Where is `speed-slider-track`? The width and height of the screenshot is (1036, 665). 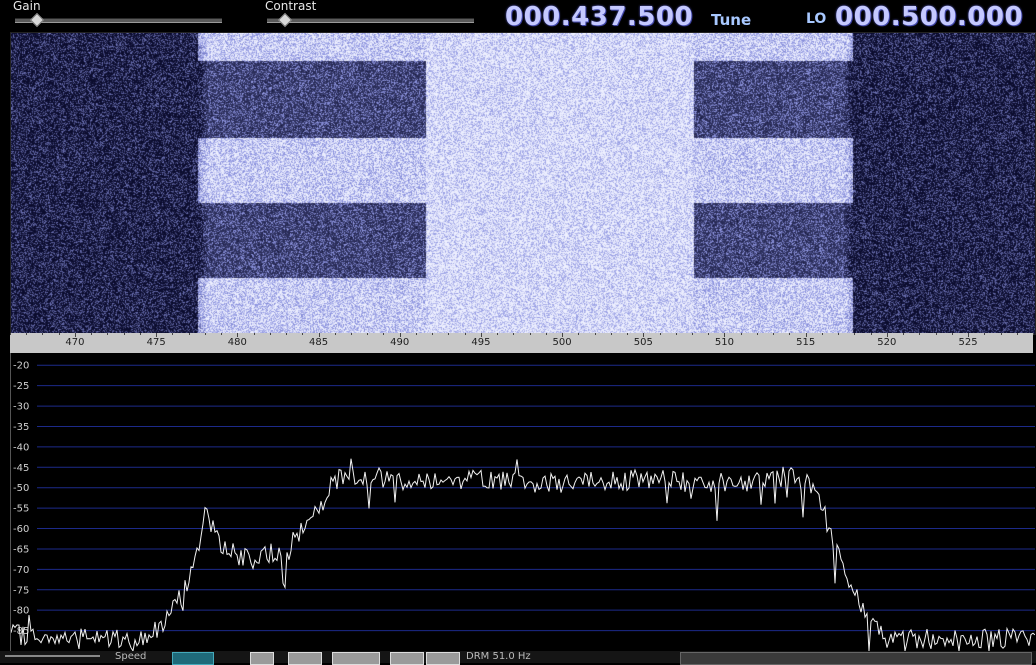 speed-slider-track is located at coordinates (52, 656).